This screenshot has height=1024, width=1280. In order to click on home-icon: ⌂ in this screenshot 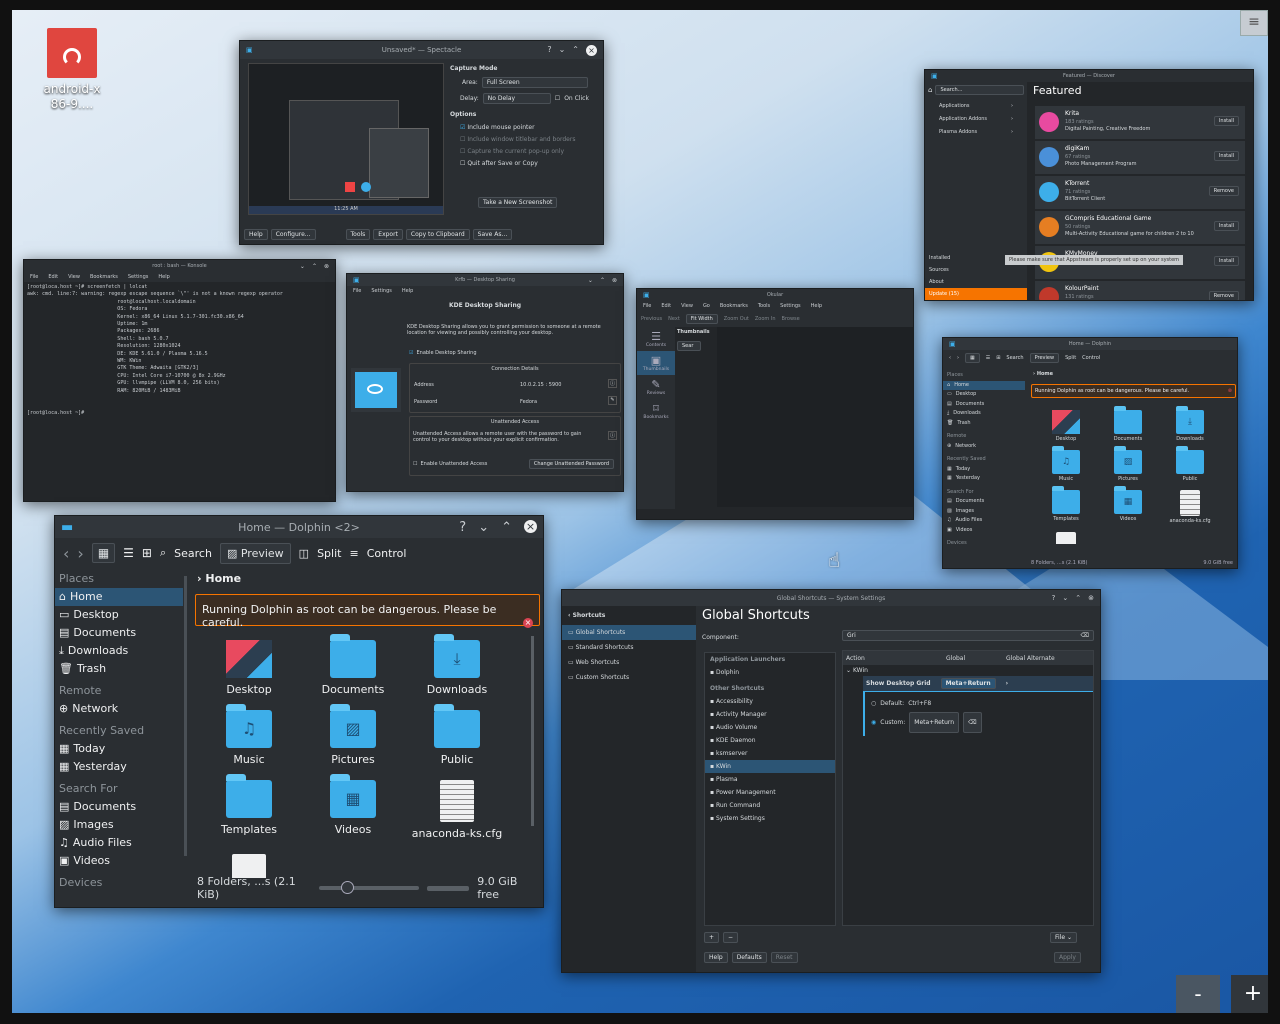, I will do `click(930, 90)`.